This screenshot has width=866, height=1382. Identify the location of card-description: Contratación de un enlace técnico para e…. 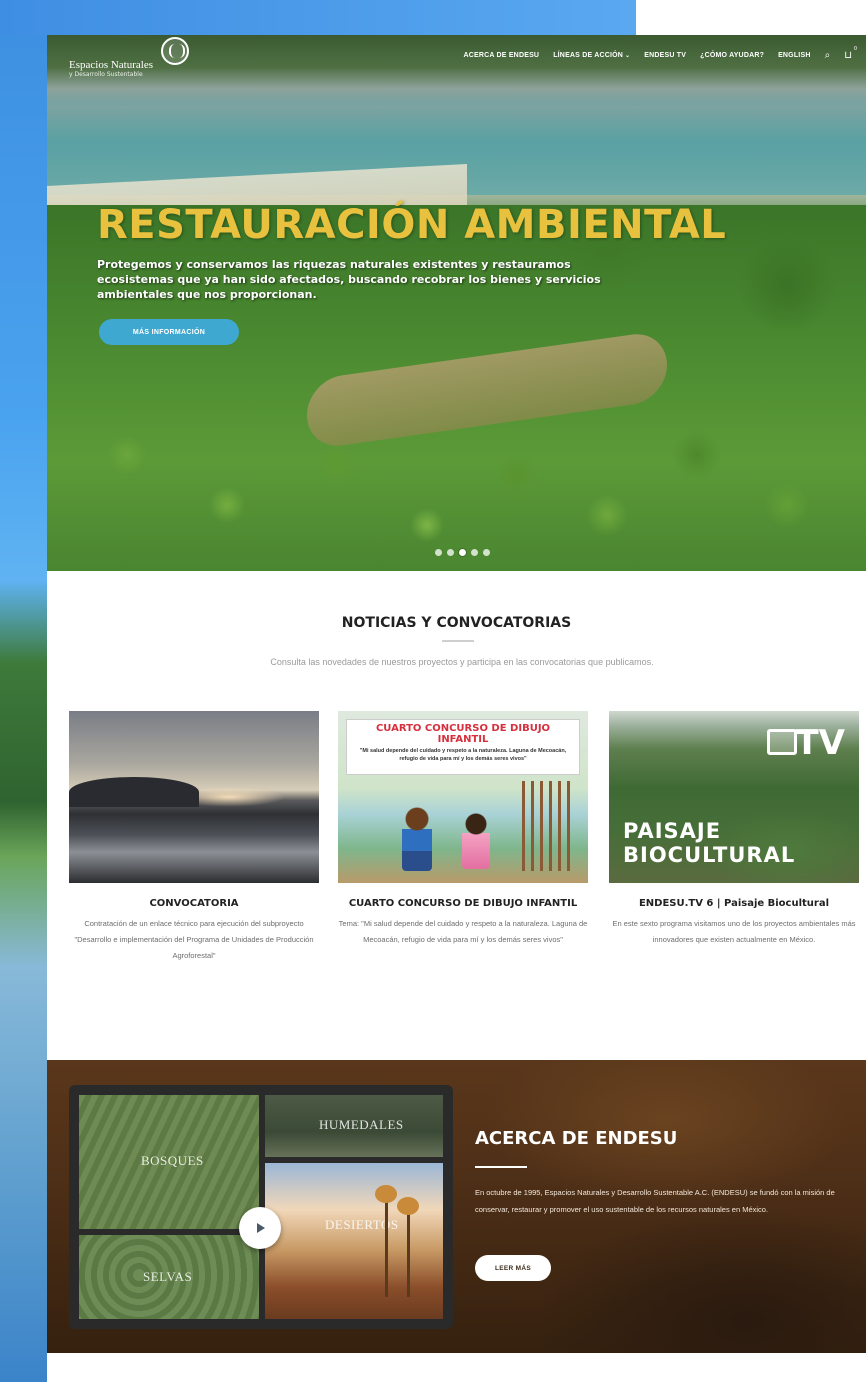
(194, 939).